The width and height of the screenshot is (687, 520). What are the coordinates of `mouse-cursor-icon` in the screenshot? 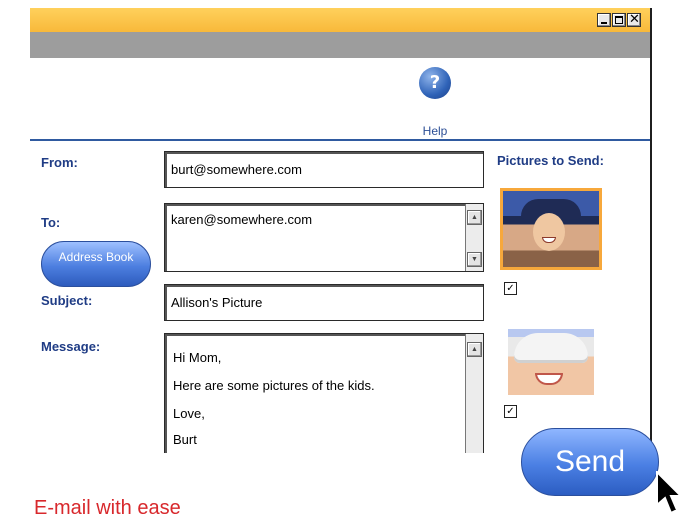 It's located at (669, 493).